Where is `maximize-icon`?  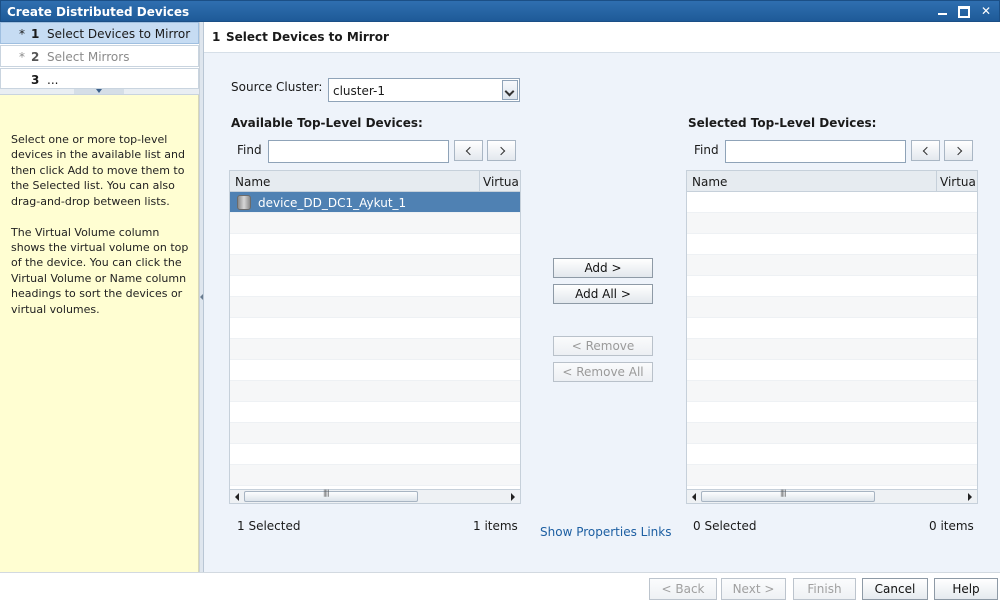
maximize-icon is located at coordinates (964, 11).